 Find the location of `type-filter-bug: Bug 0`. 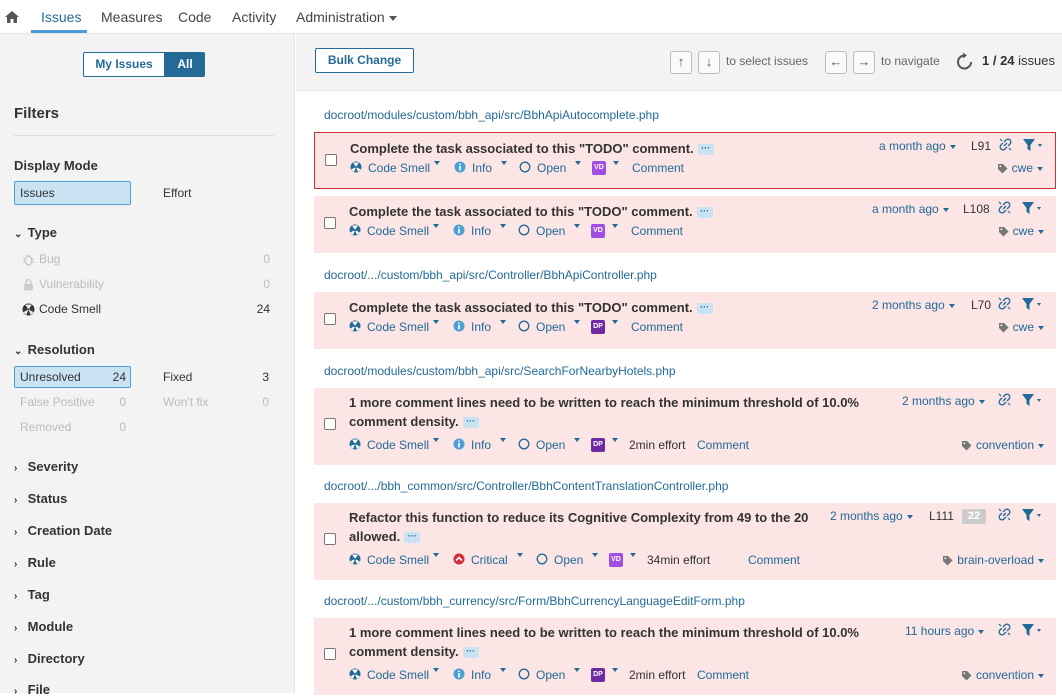

type-filter-bug: Bug 0 is located at coordinates (146, 261).